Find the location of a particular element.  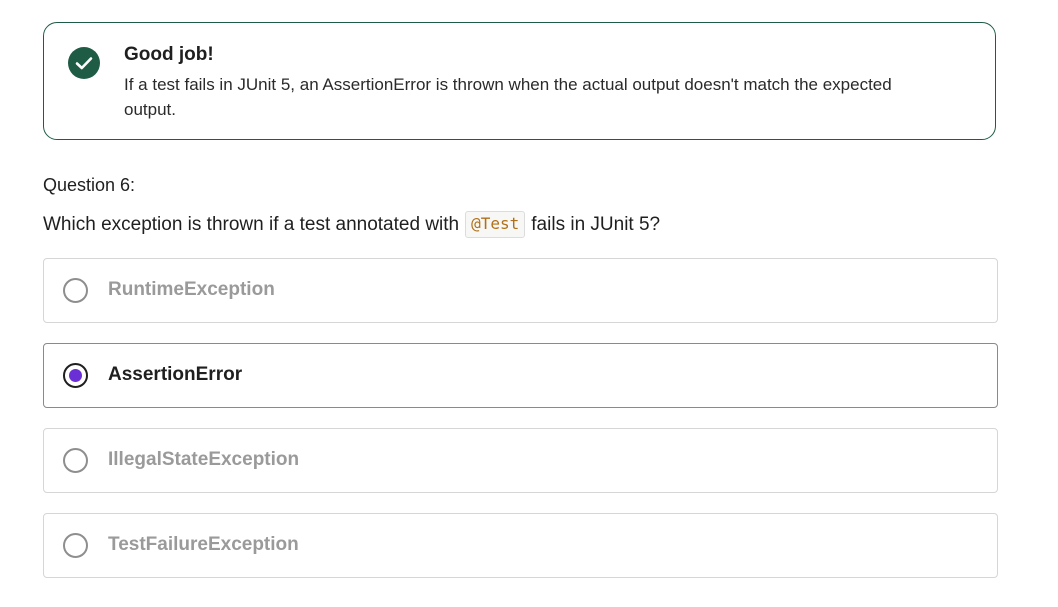

option-label: RuntimeException is located at coordinates (191, 289).